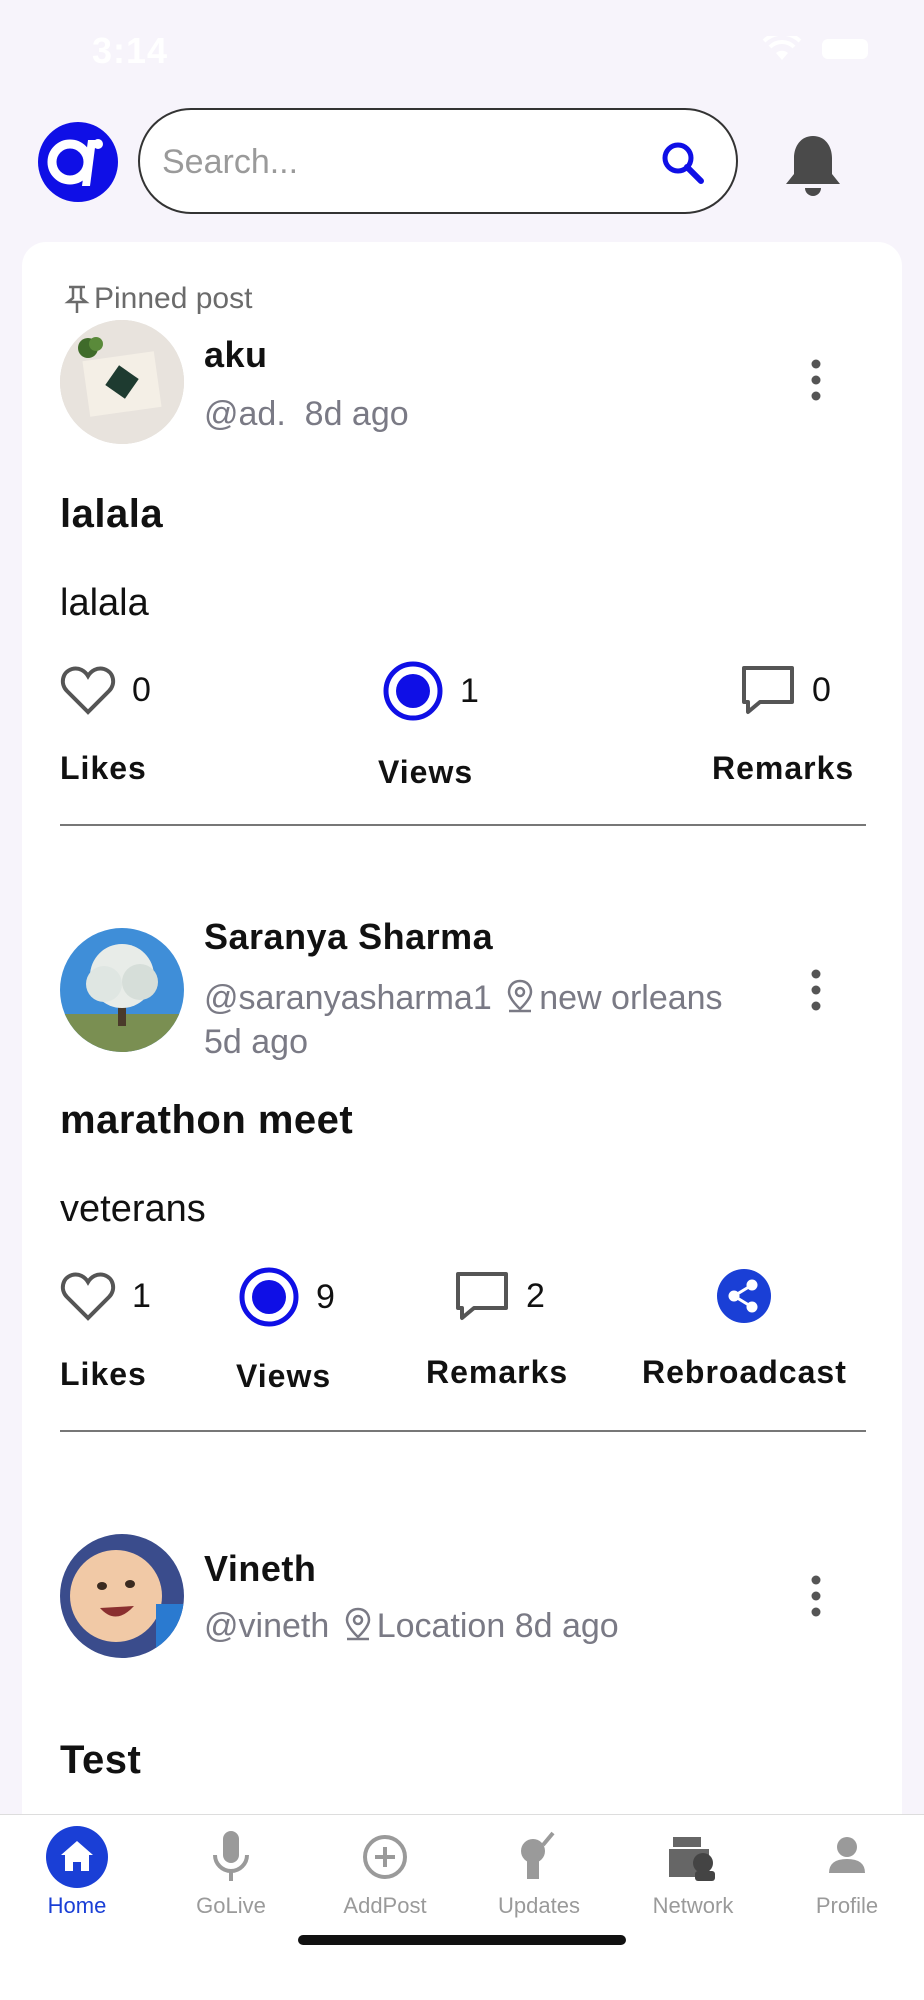 The image size is (924, 2000). I want to click on post-title: Test, so click(101, 1760).